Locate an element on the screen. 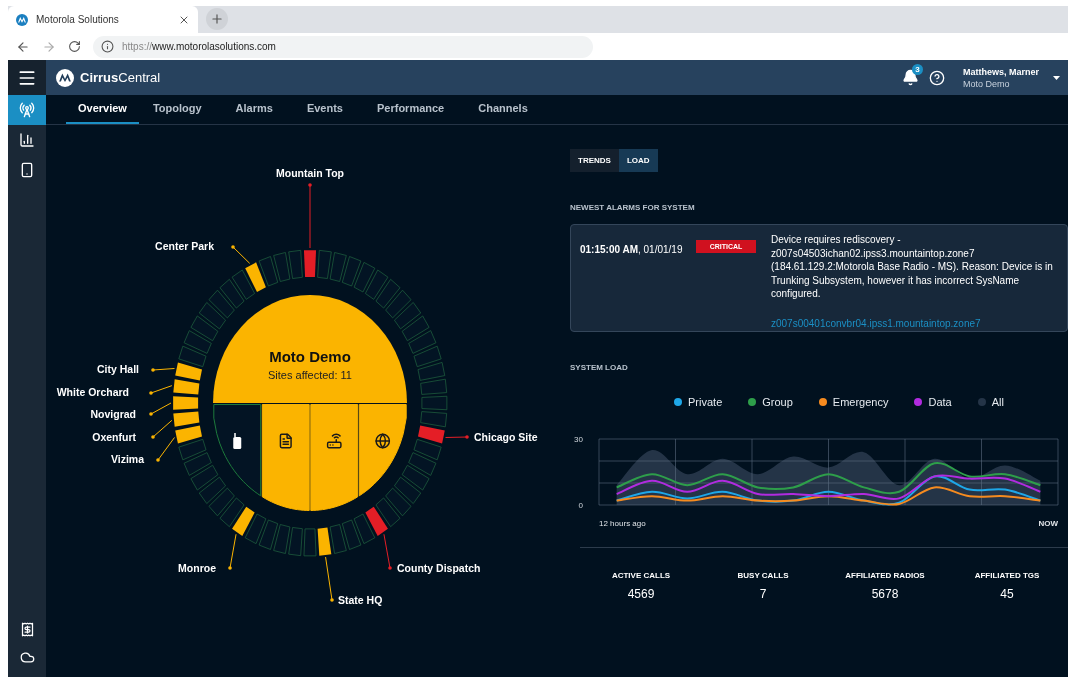  app-title: CirrusCentral is located at coordinates (120, 77).